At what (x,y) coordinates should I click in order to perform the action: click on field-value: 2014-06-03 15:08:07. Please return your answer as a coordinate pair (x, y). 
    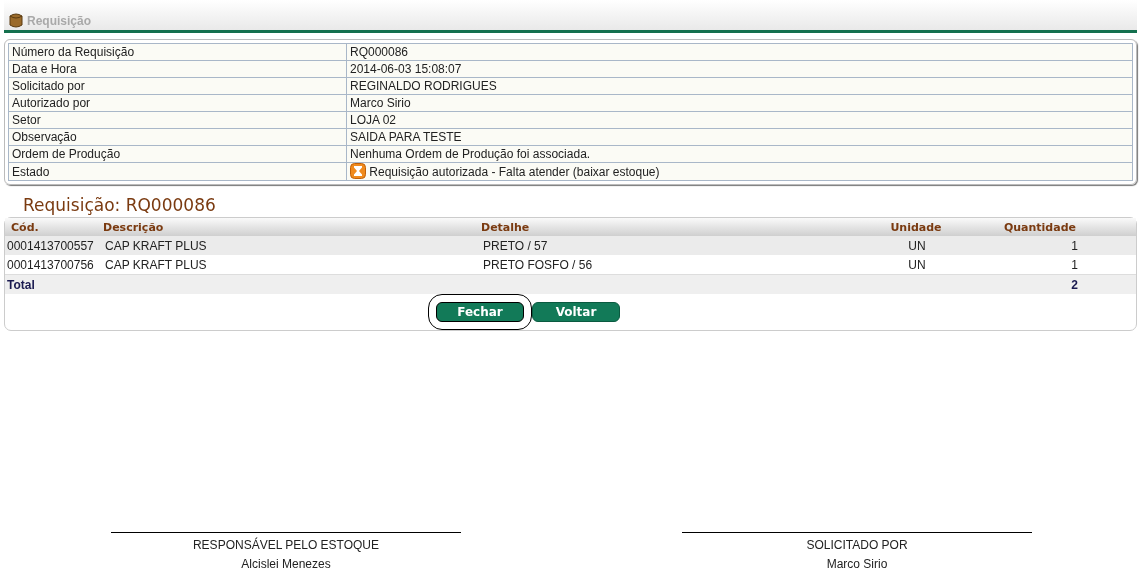
    Looking at the image, I should click on (739, 69).